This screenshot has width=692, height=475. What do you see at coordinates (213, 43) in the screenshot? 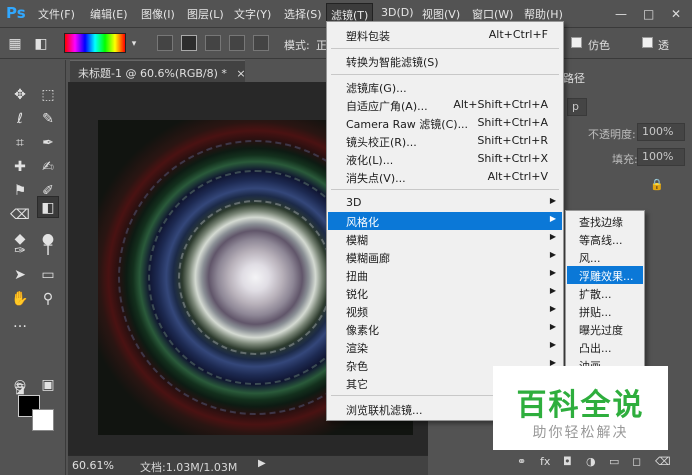
I see `angle-gradient-button` at bounding box center [213, 43].